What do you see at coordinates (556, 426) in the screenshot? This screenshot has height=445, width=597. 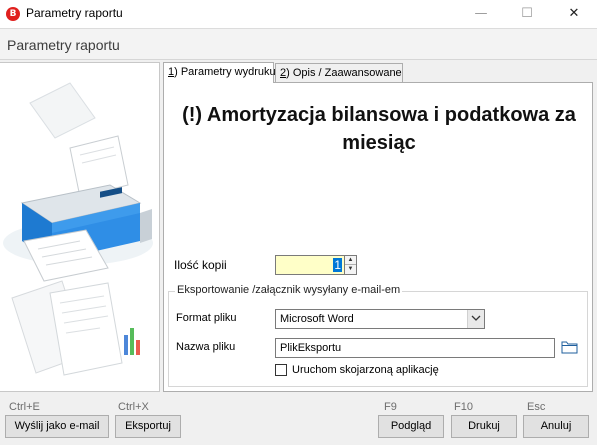 I see `cancel-button: Anuluj` at bounding box center [556, 426].